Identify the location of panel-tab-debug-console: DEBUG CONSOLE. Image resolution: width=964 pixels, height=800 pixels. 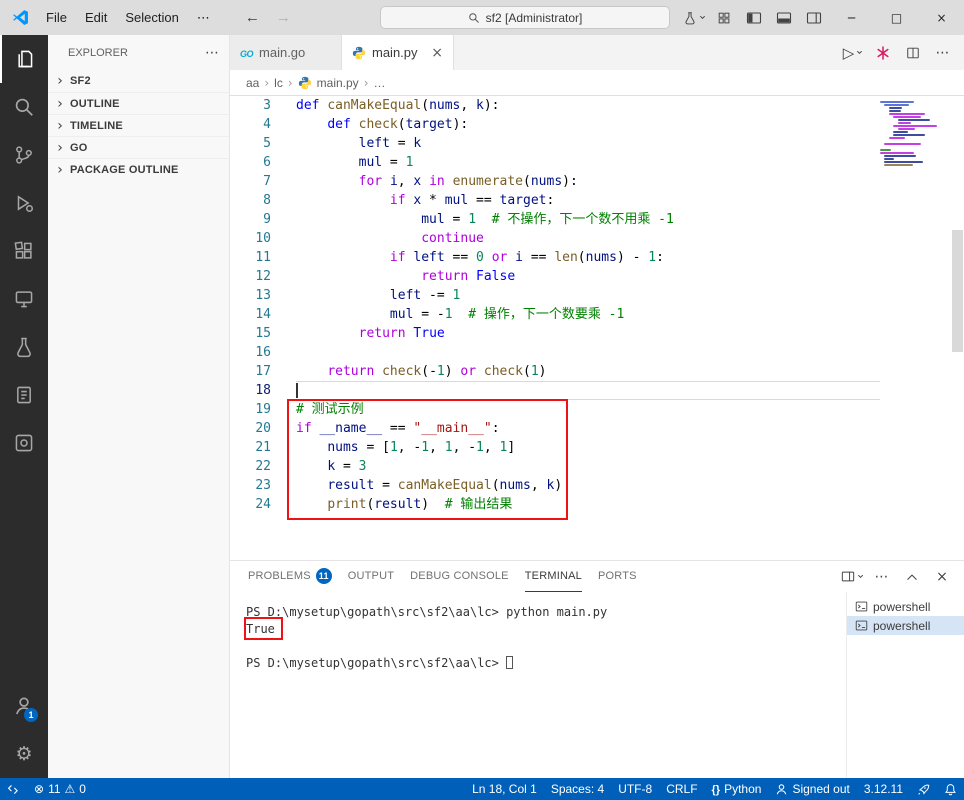
(459, 576).